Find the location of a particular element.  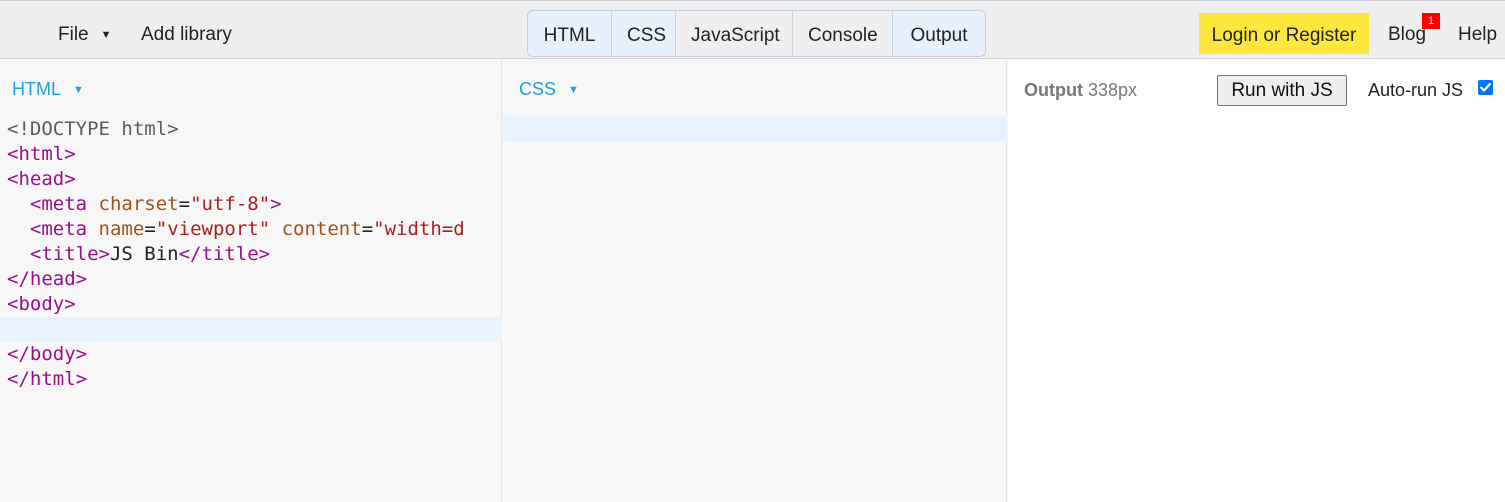

blog-link: Blog is located at coordinates (1407, 30).